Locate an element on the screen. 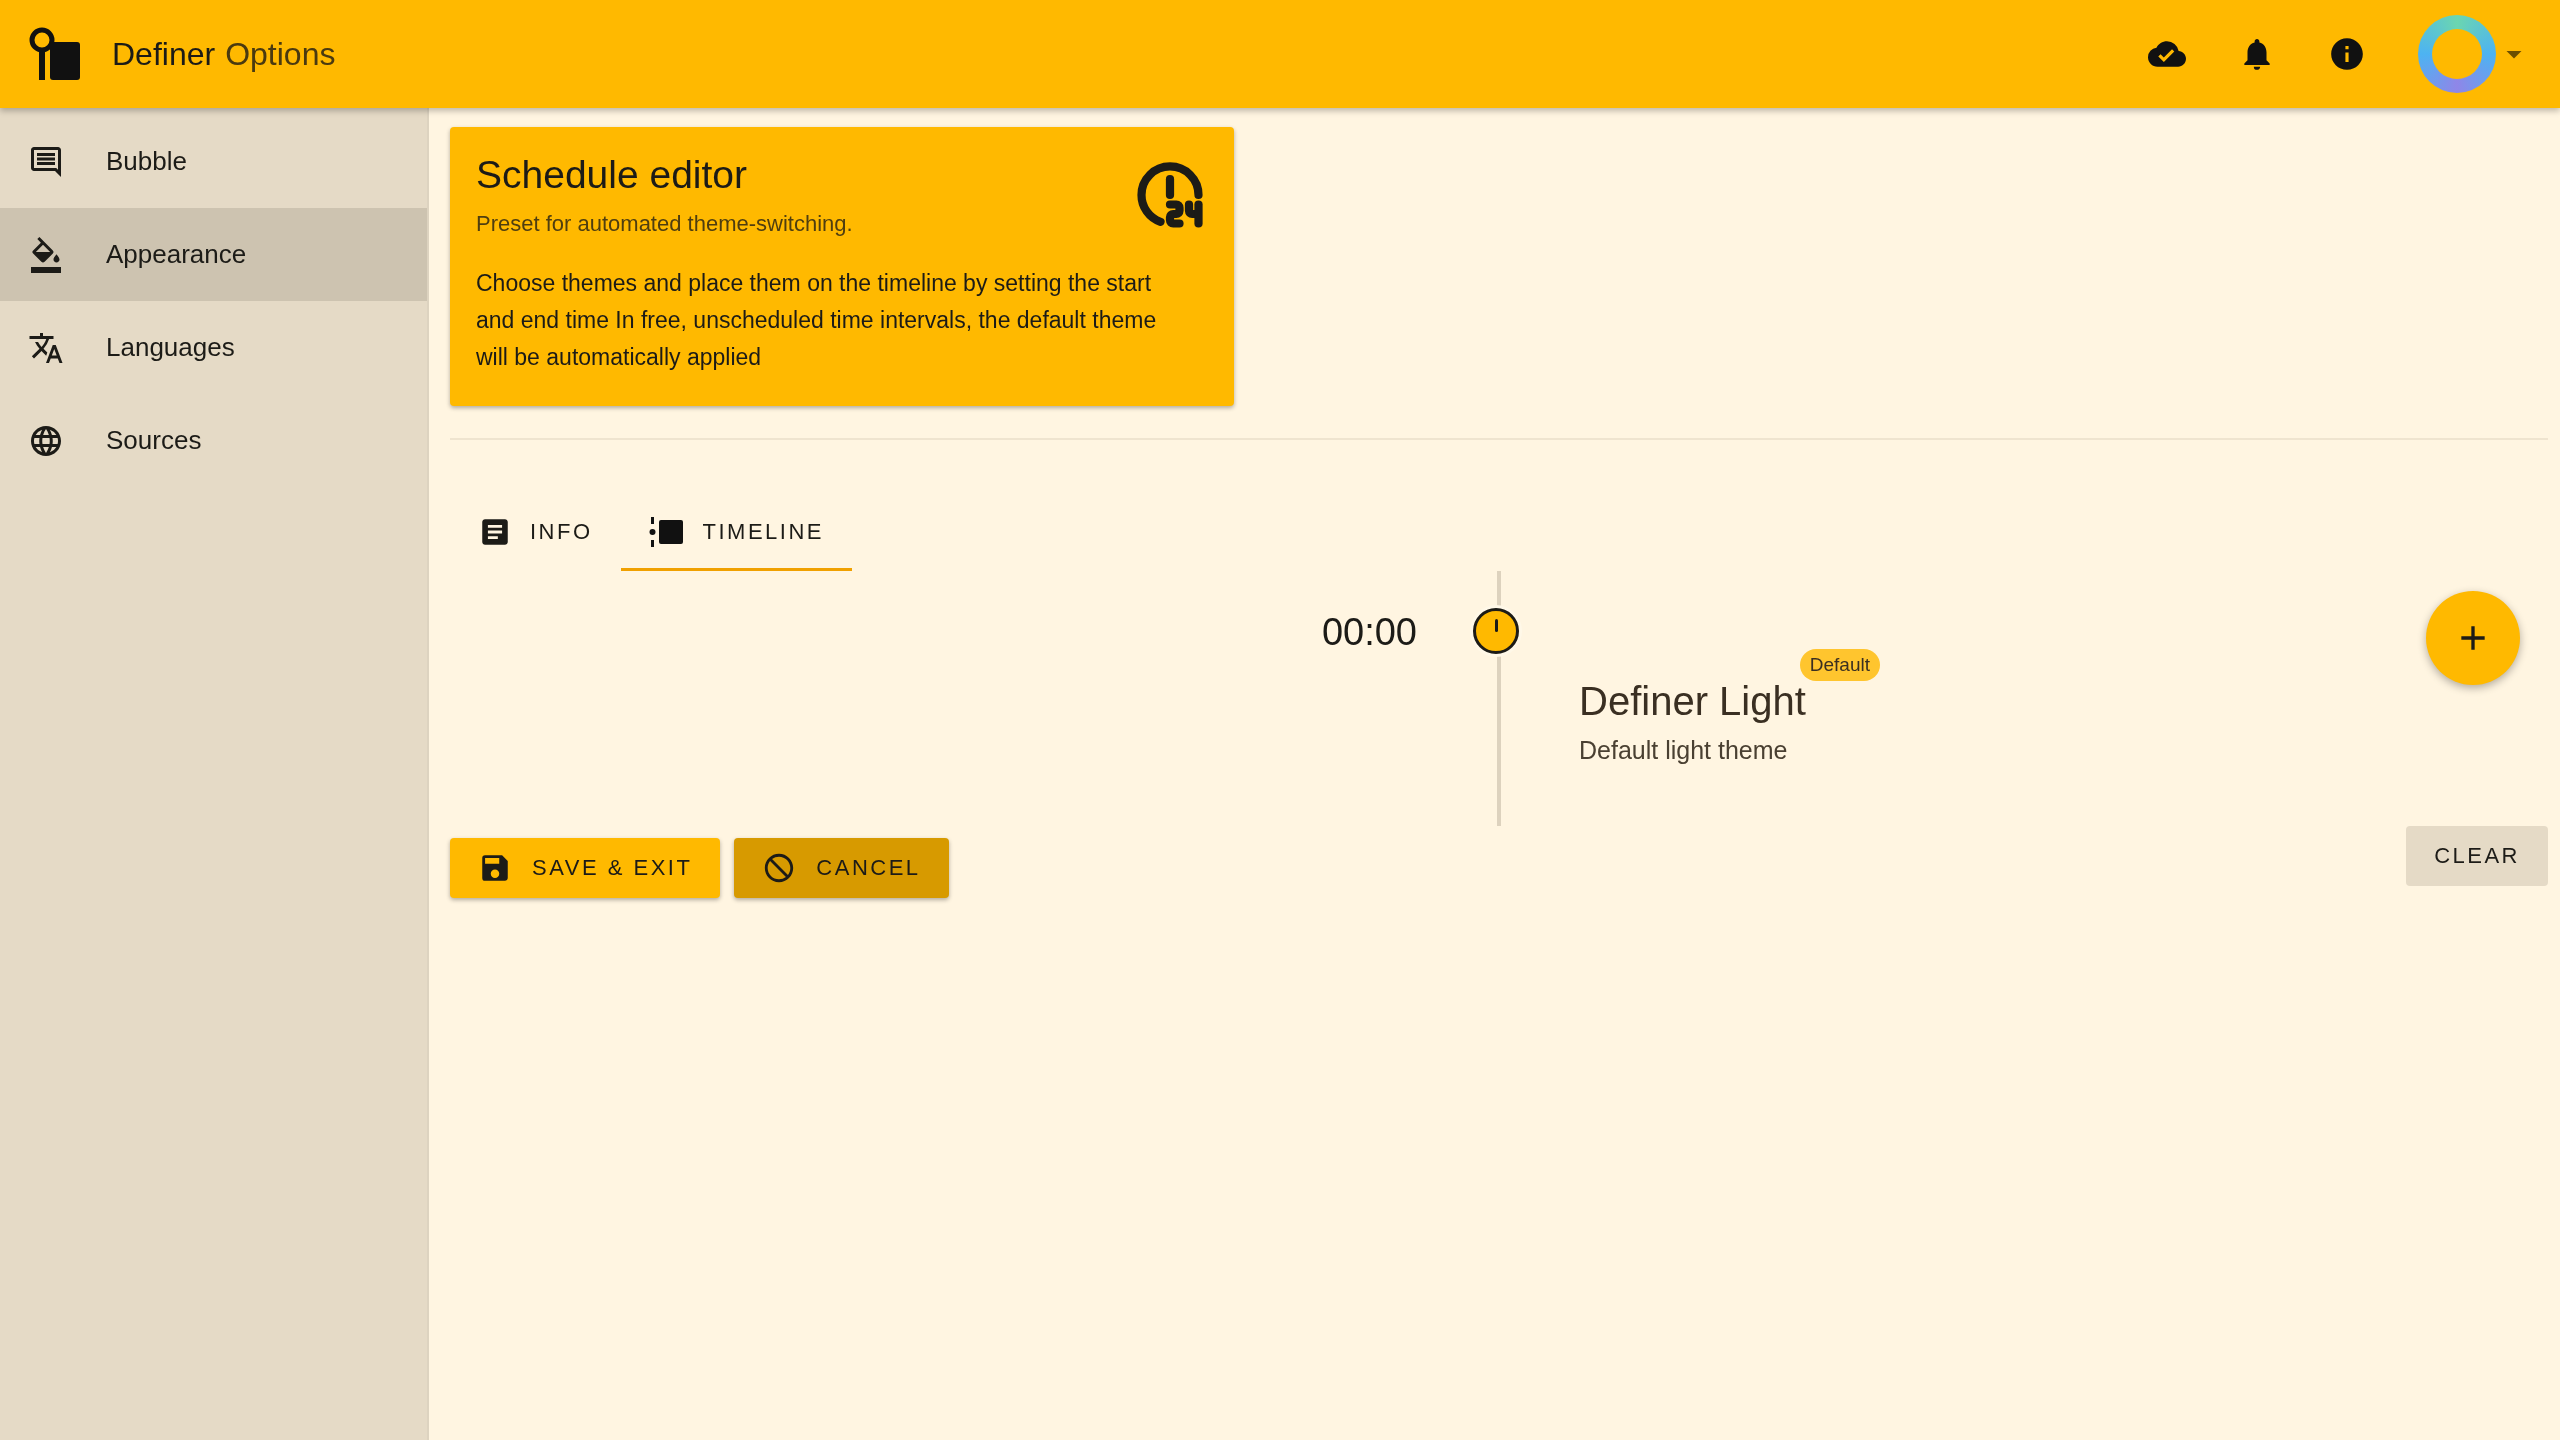 Image resolution: width=2560 pixels, height=1440 pixels. card-title: Schedule editor is located at coordinates (612, 175).